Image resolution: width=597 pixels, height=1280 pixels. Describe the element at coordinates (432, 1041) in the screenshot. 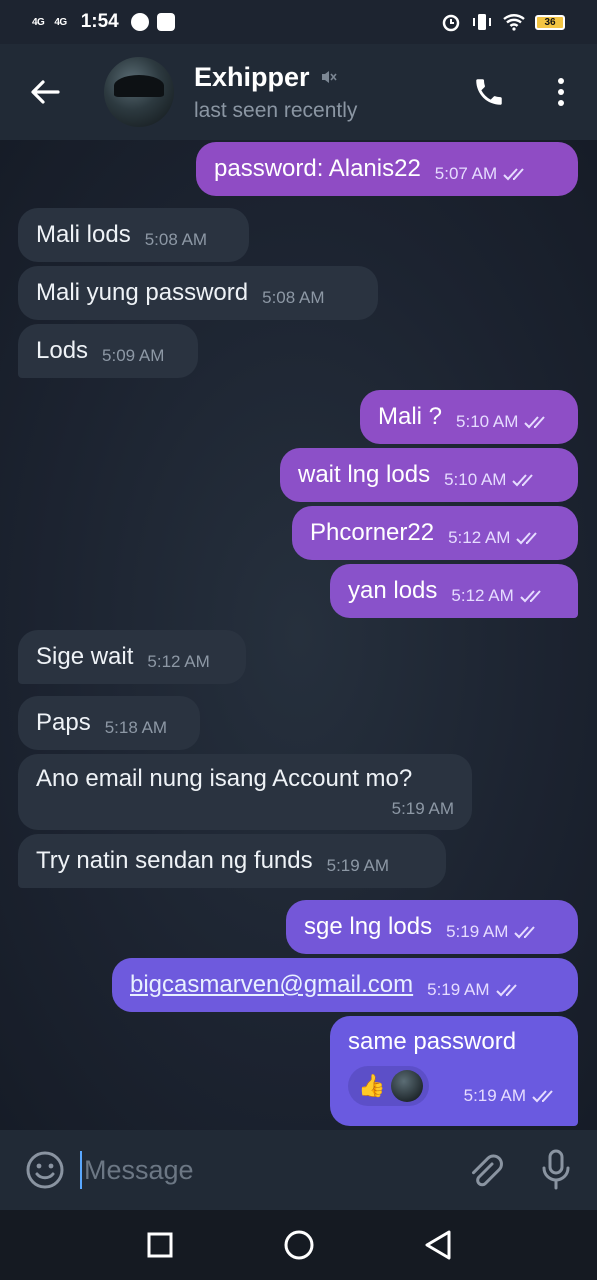

I see `message-text: same password` at that location.